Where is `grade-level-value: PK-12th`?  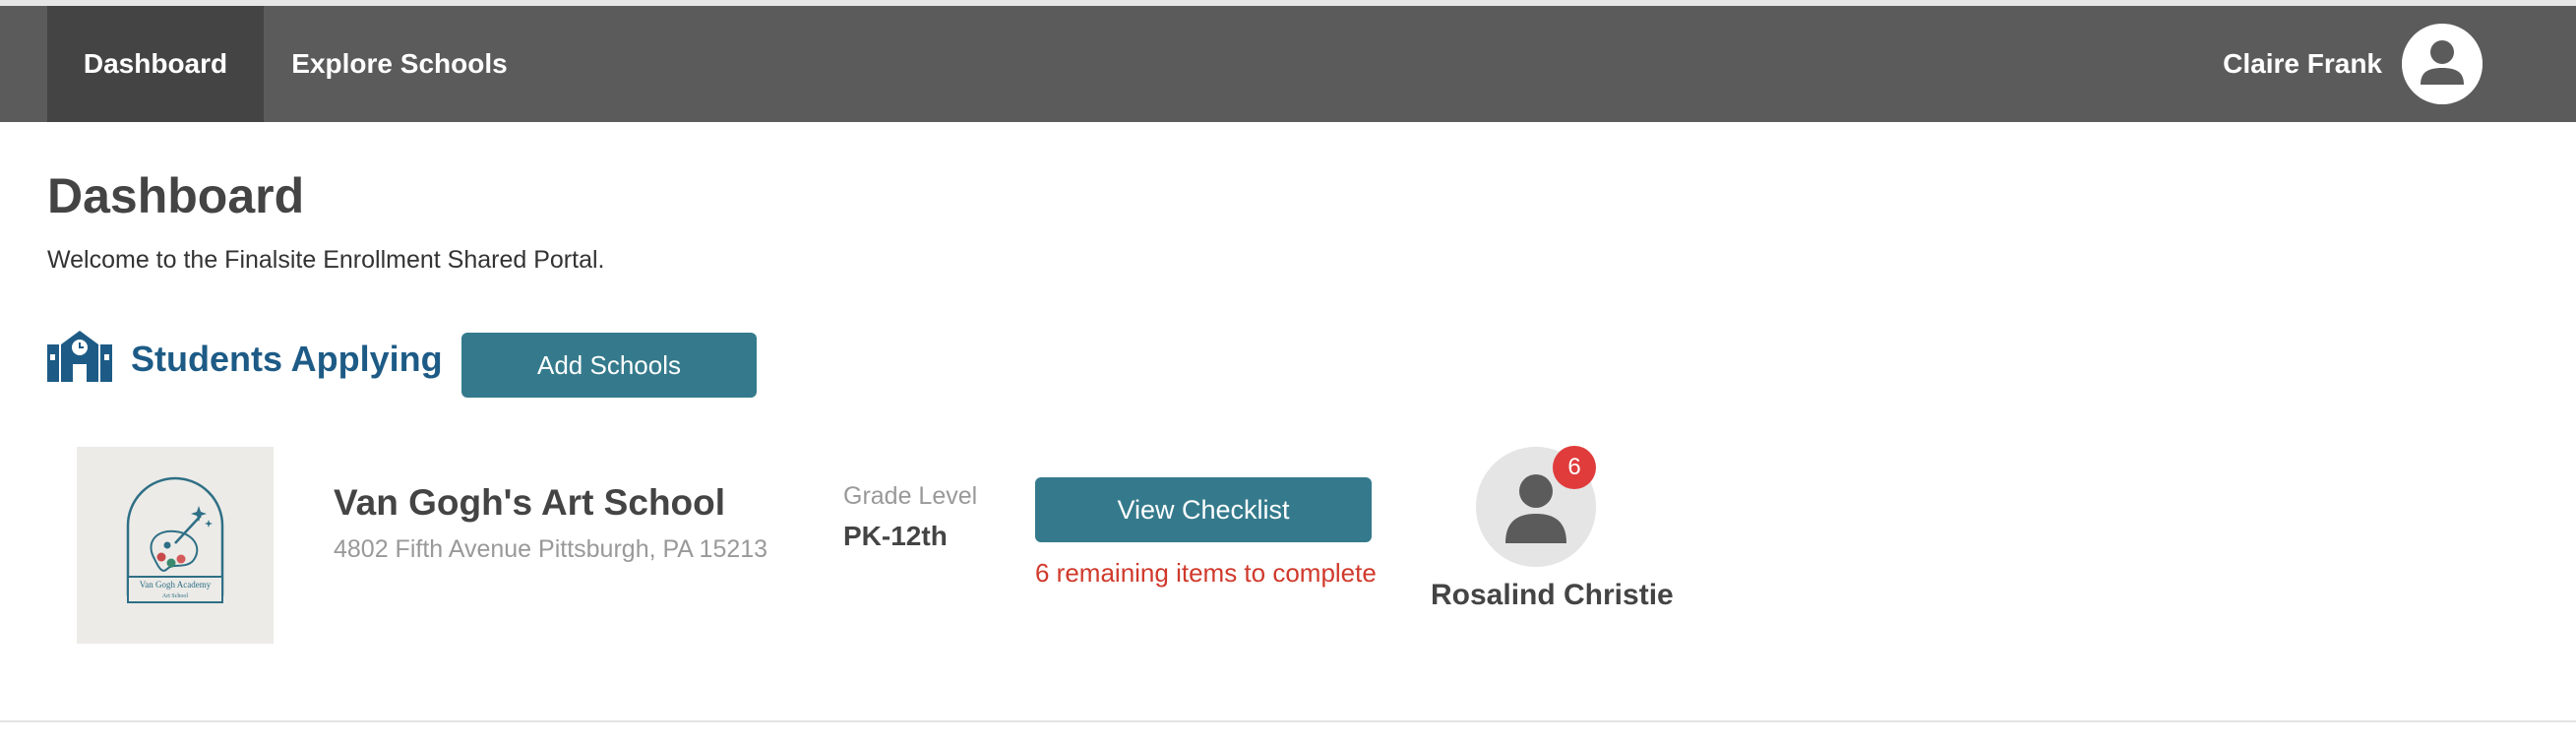
grade-level-value: PK-12th is located at coordinates (895, 536).